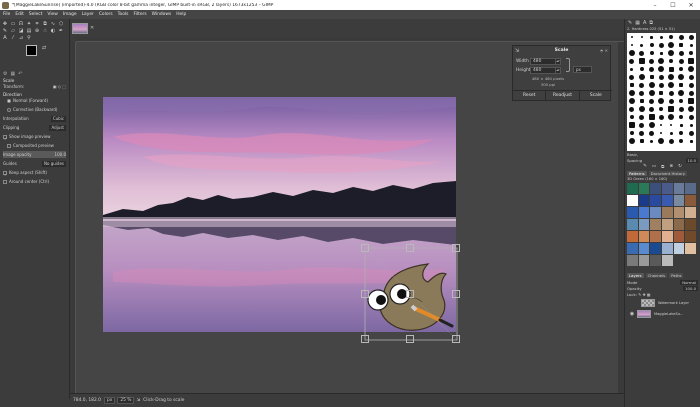 The image size is (700, 407). What do you see at coordinates (34, 181) in the screenshot?
I see `around-center-option: Around center (Ctrl)` at bounding box center [34, 181].